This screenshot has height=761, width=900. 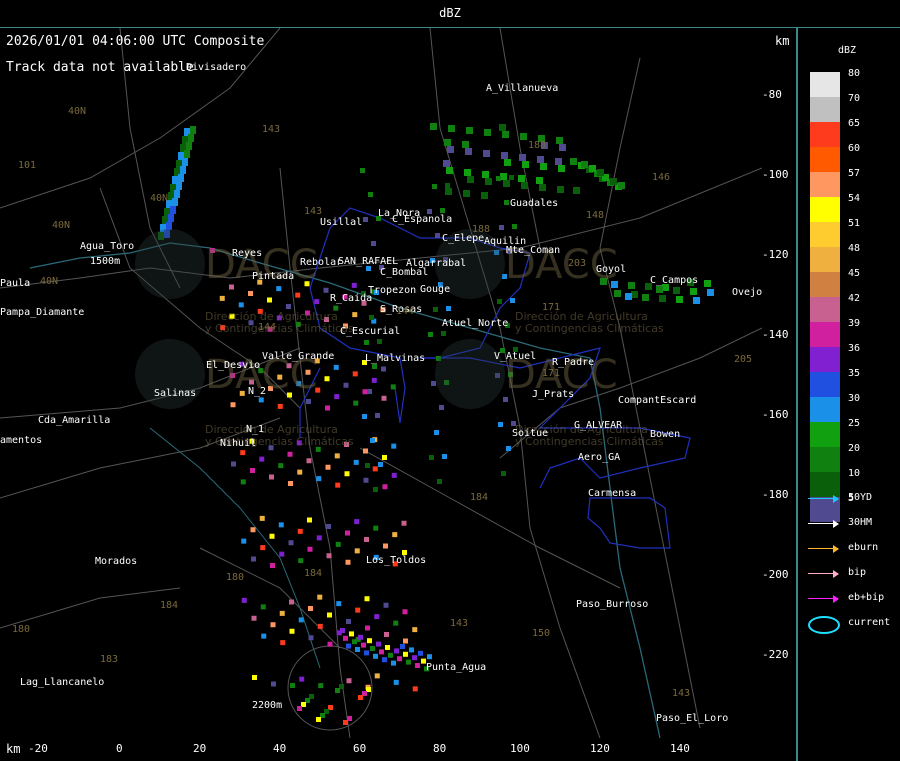 I want to click on color-scale-label: 20, so click(x=854, y=448).